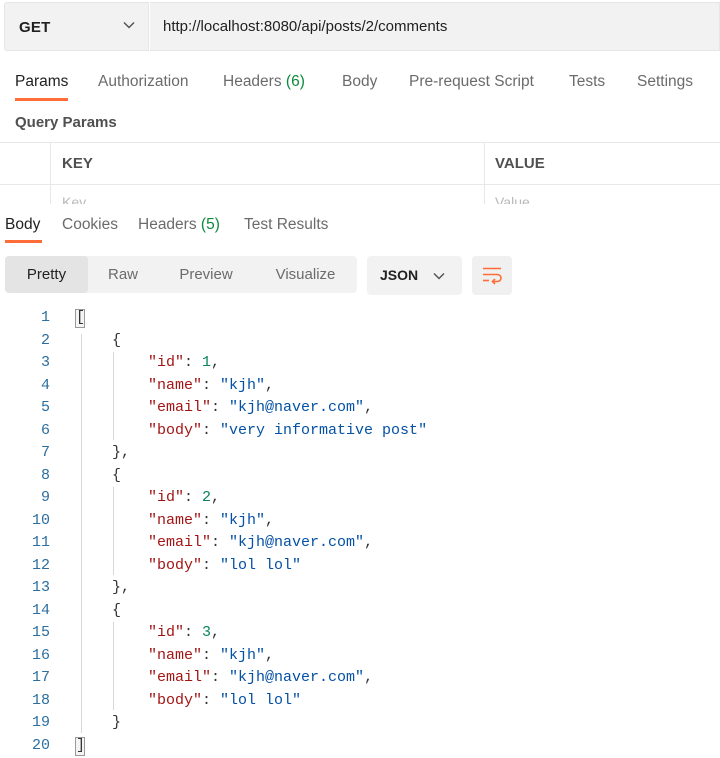 This screenshot has height=758, width=720. I want to click on line-number: 5, so click(45, 407).